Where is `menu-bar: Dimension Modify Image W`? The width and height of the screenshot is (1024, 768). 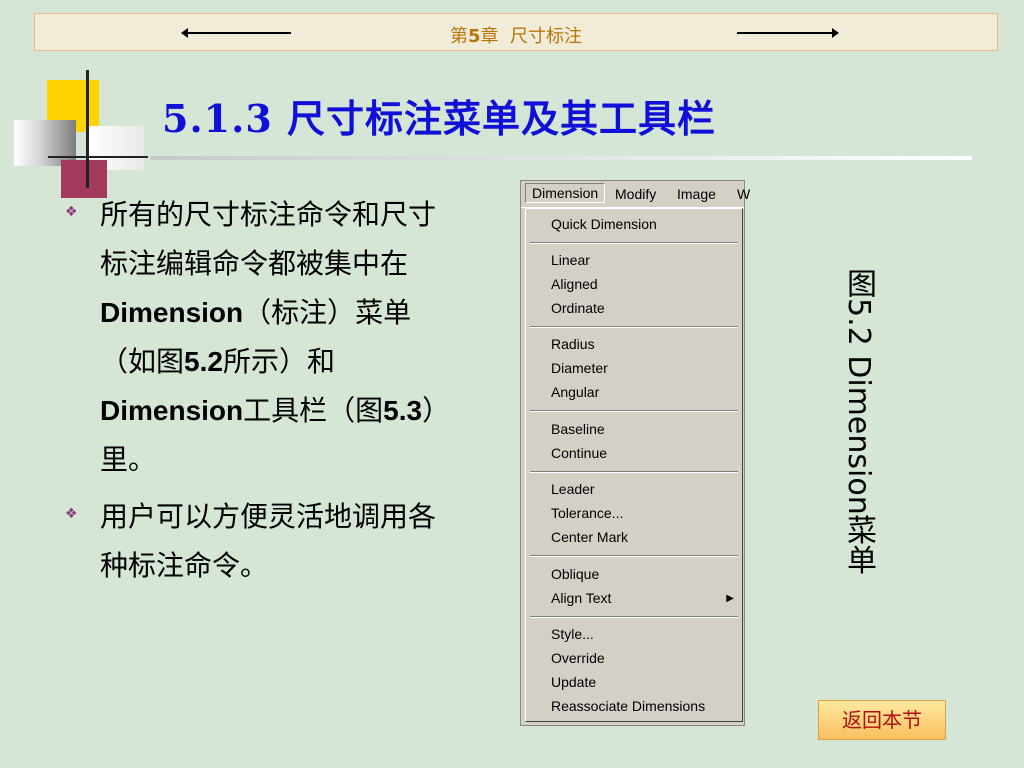 menu-bar: Dimension Modify Image W is located at coordinates (635, 194).